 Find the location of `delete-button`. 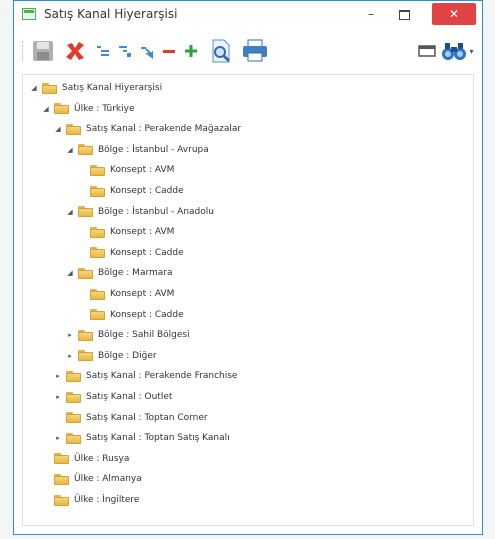

delete-button is located at coordinates (75, 51).